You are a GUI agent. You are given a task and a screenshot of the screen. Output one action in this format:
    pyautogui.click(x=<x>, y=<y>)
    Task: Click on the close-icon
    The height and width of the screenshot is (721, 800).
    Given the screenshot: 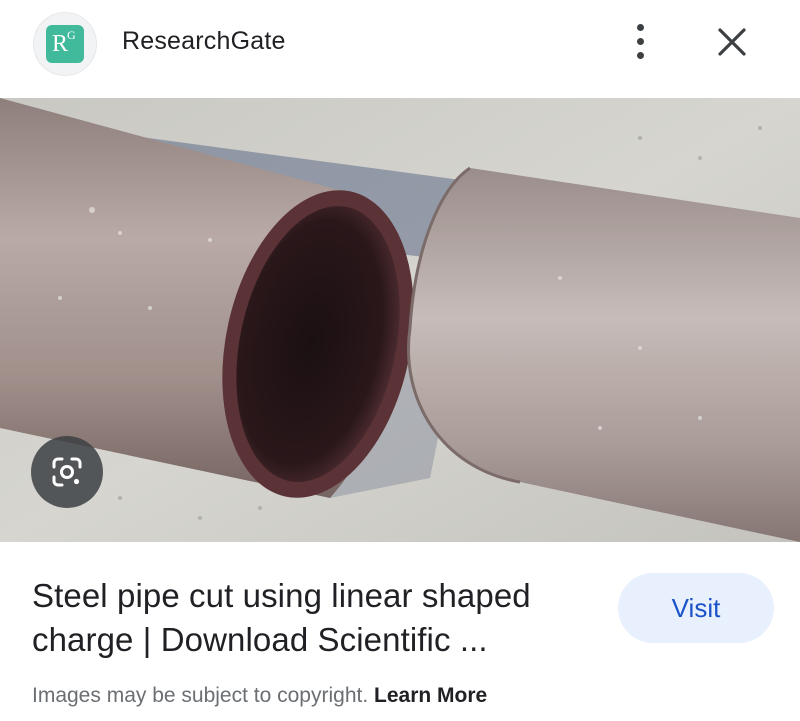 What is the action you would take?
    pyautogui.click(x=732, y=42)
    